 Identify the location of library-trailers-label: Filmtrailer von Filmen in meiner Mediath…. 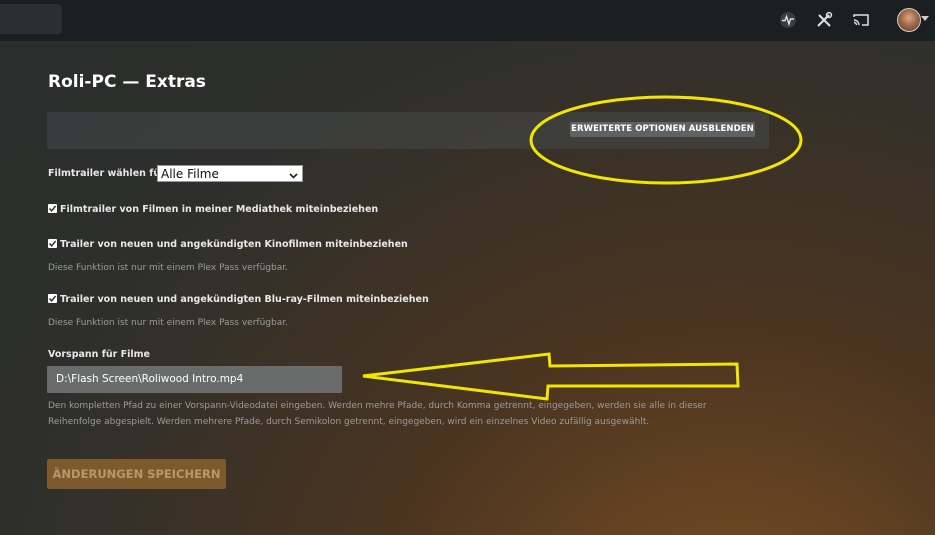
(219, 209).